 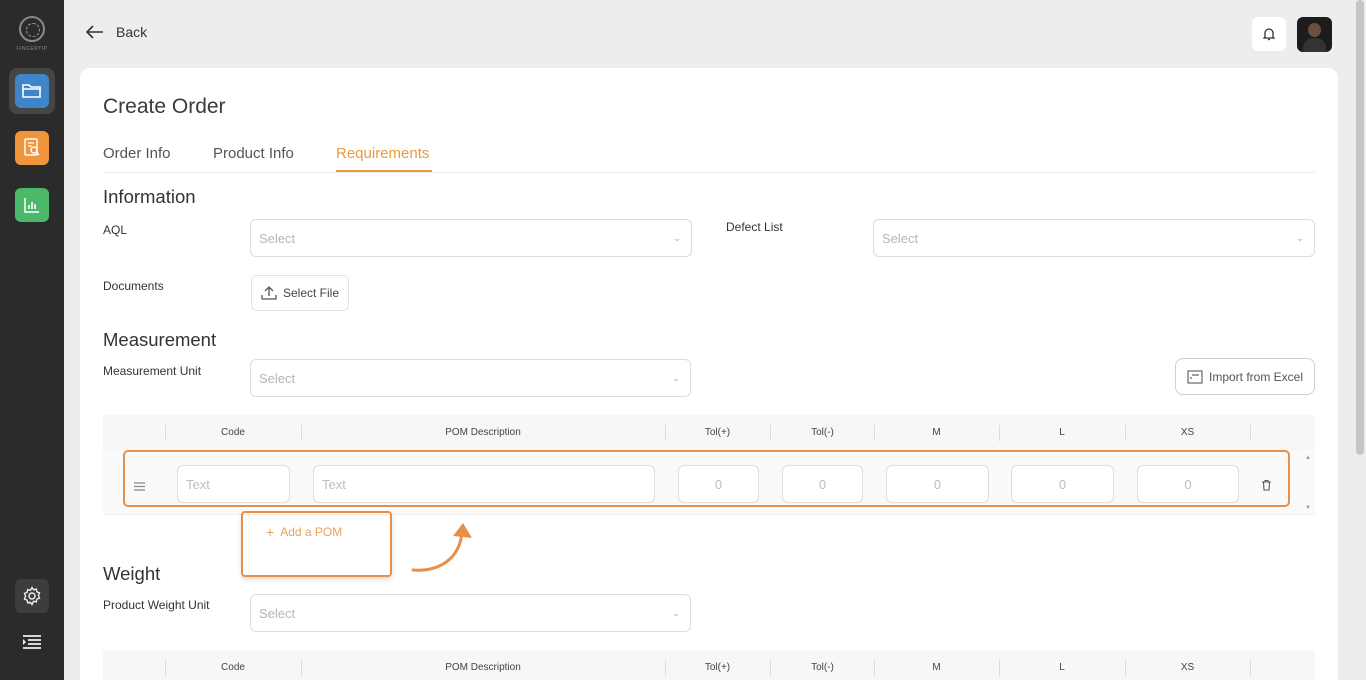 I want to click on aql-select: Select ⌄, so click(x=471, y=238).